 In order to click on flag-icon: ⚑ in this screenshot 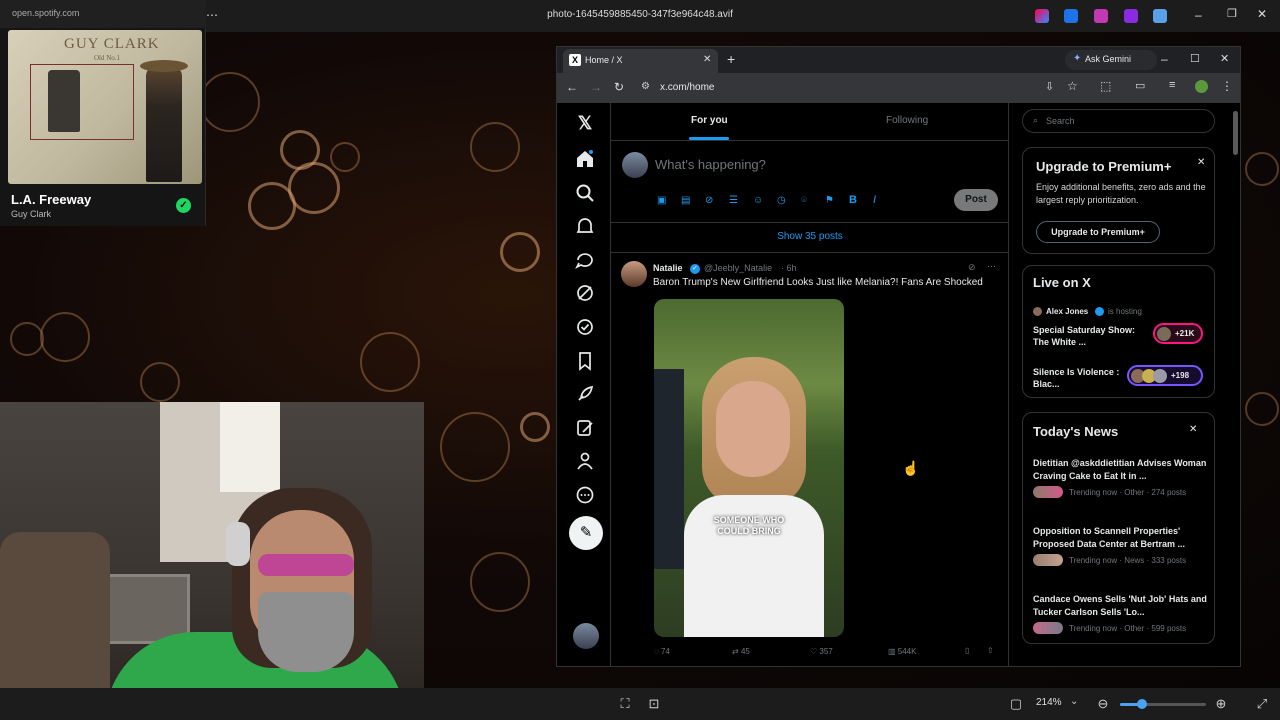, I will do `click(829, 200)`.